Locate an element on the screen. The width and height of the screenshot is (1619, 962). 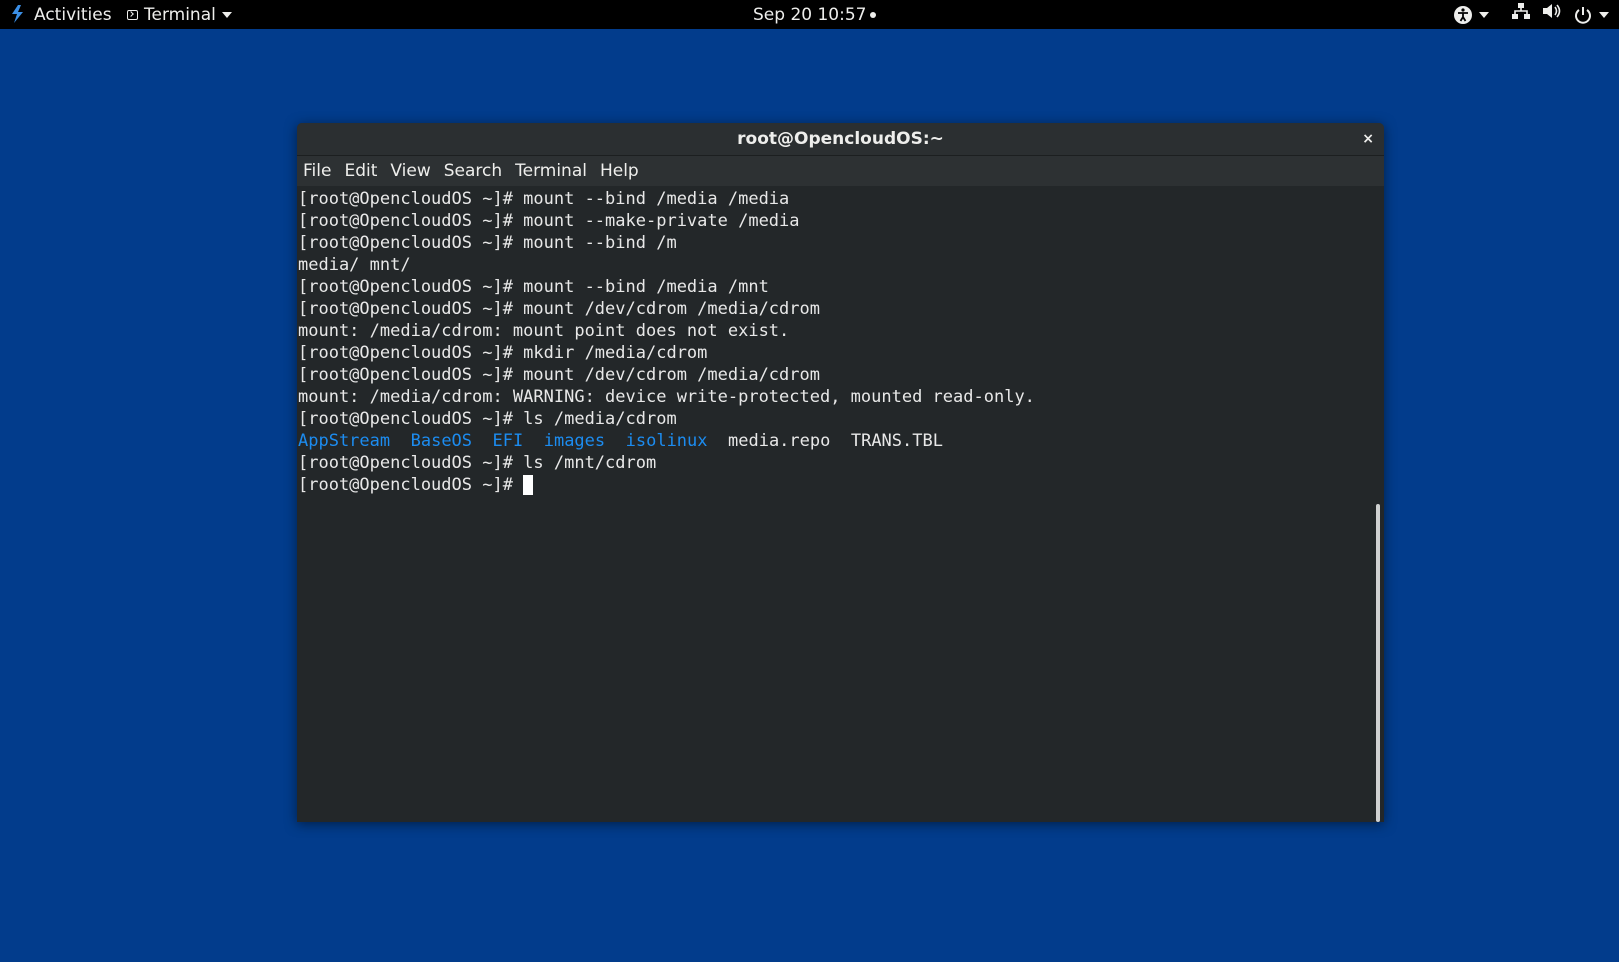
window-titlebar: root@OpencloudOS:~ × is located at coordinates (840, 139).